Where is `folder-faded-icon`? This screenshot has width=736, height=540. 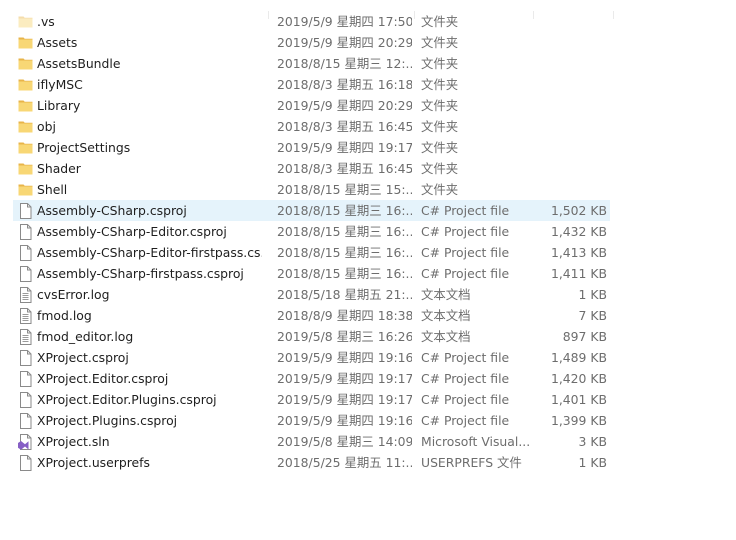
folder-faded-icon is located at coordinates (25, 21).